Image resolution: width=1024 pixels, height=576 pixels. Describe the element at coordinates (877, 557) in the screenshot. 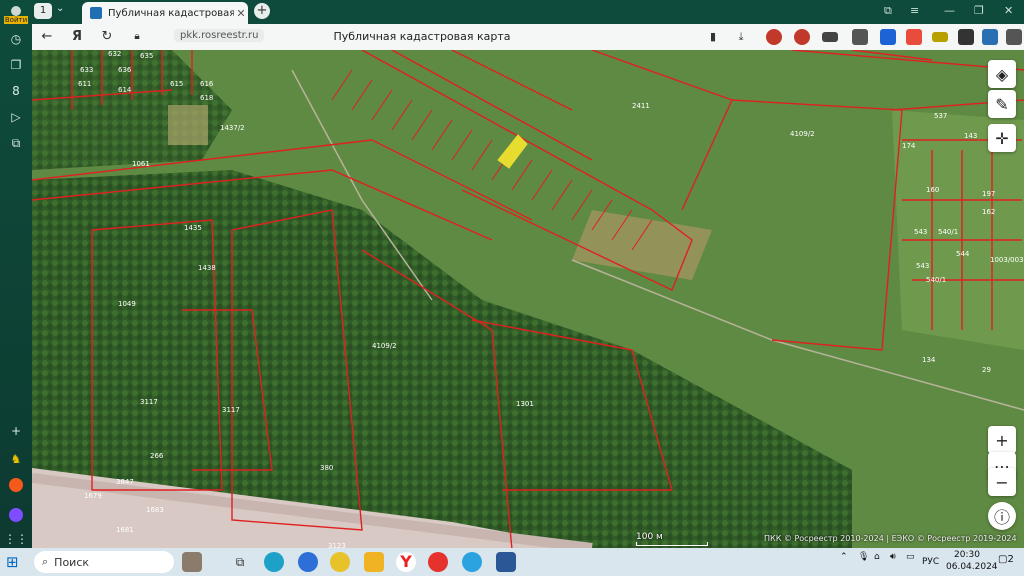

I see `network-icon: ⌂` at that location.